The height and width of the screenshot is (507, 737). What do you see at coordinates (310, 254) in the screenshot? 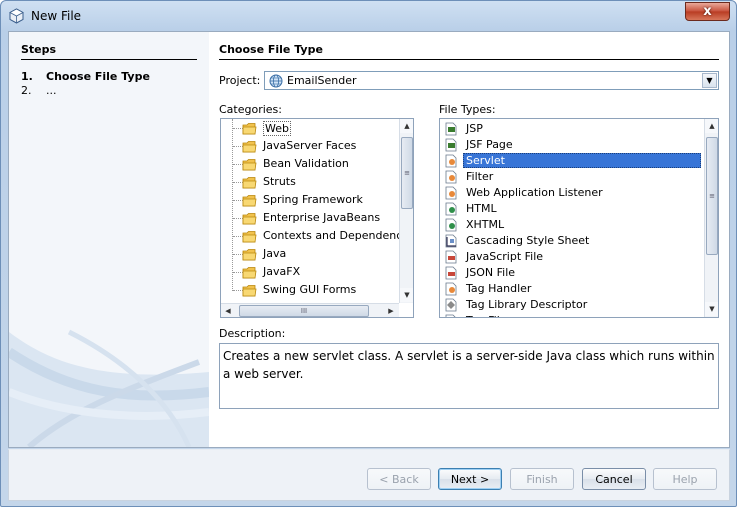
I see `category-item: Java` at bounding box center [310, 254].